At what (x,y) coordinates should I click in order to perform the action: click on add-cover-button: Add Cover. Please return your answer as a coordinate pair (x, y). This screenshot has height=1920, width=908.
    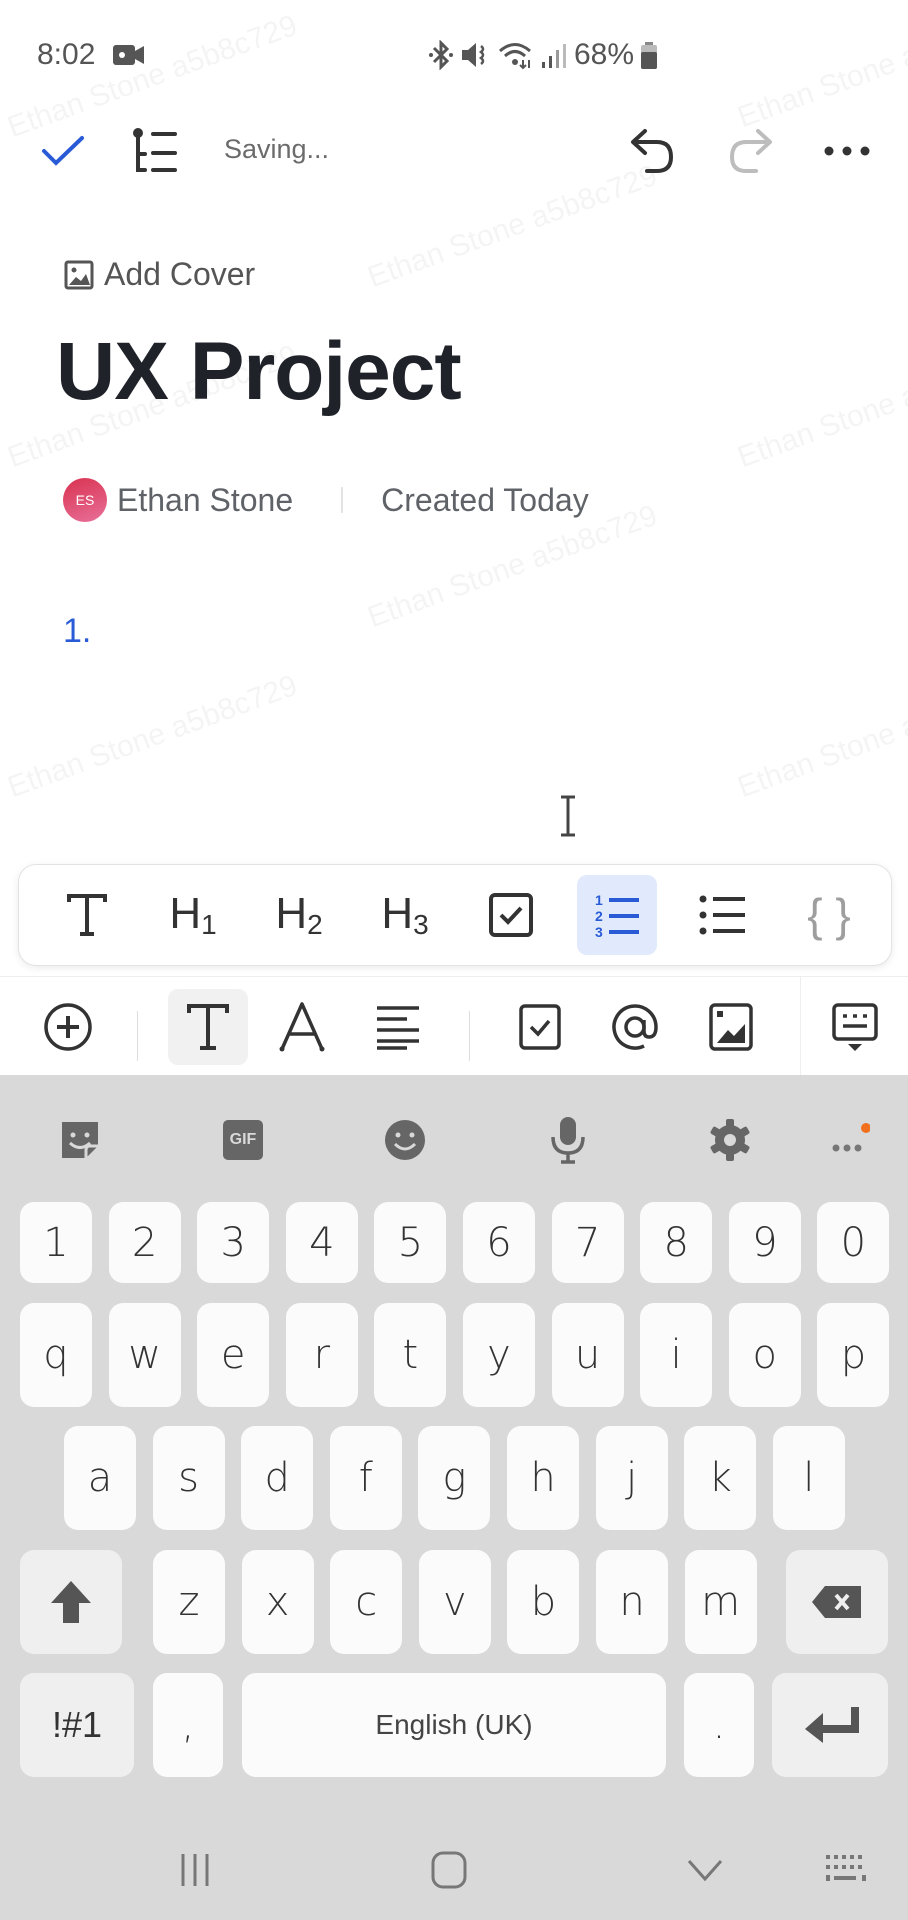
    Looking at the image, I should click on (159, 274).